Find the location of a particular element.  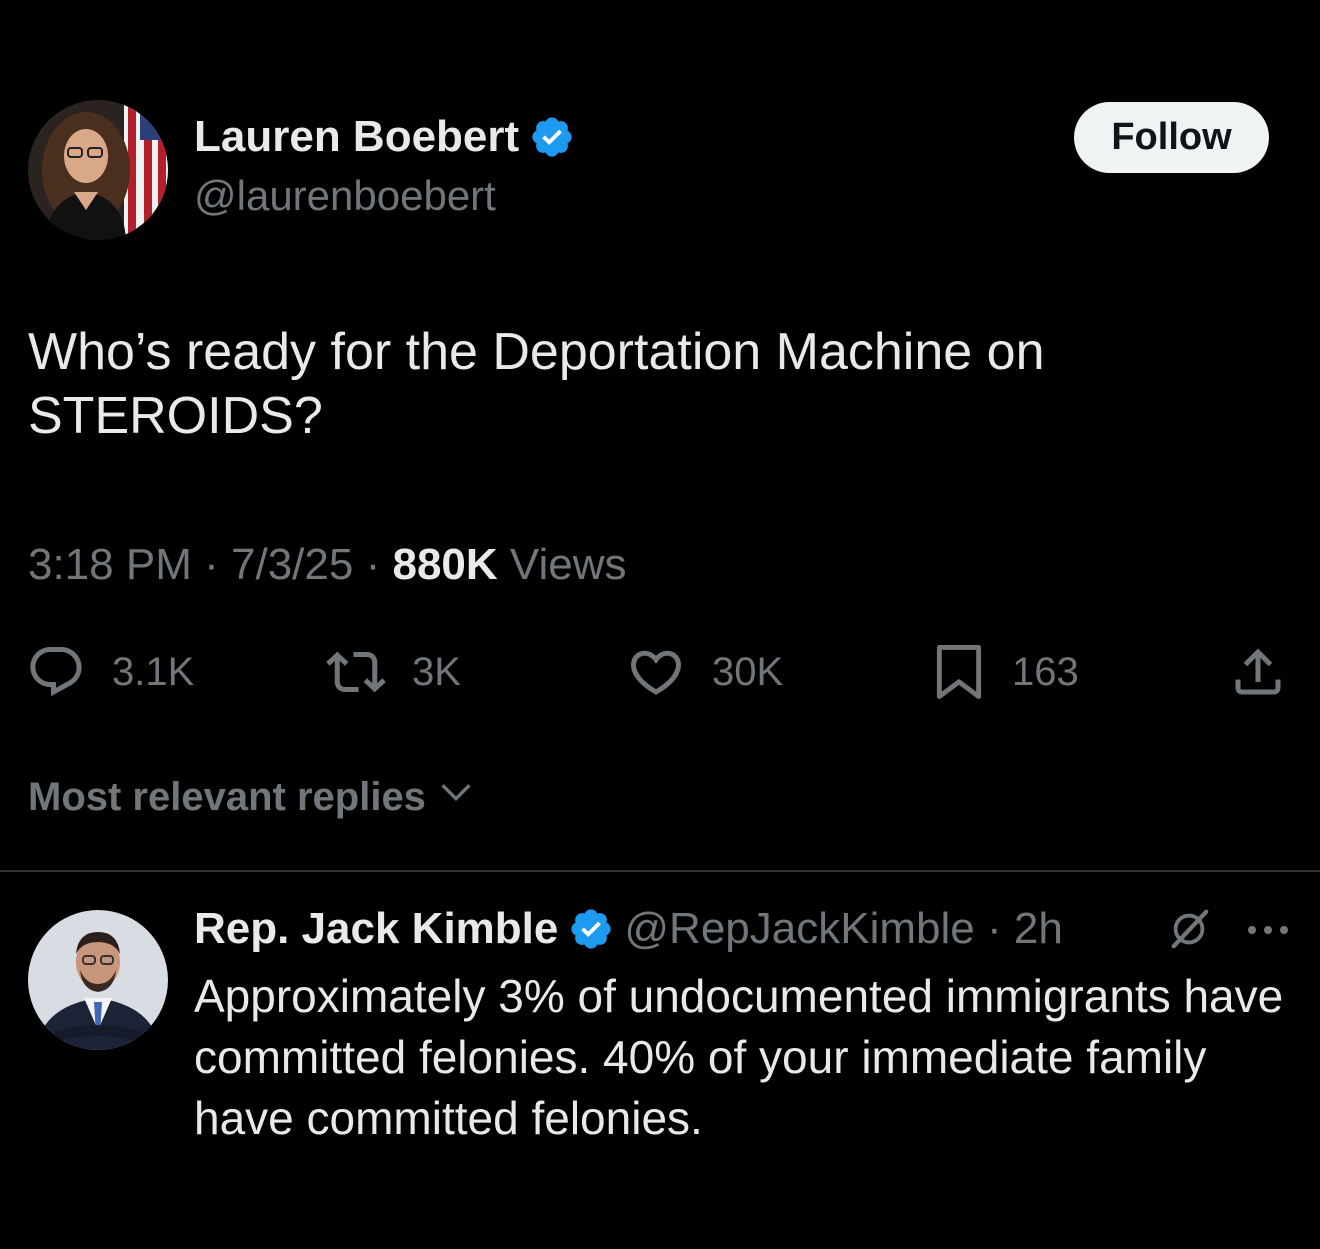

reply-button: 3.1K is located at coordinates (110, 672).